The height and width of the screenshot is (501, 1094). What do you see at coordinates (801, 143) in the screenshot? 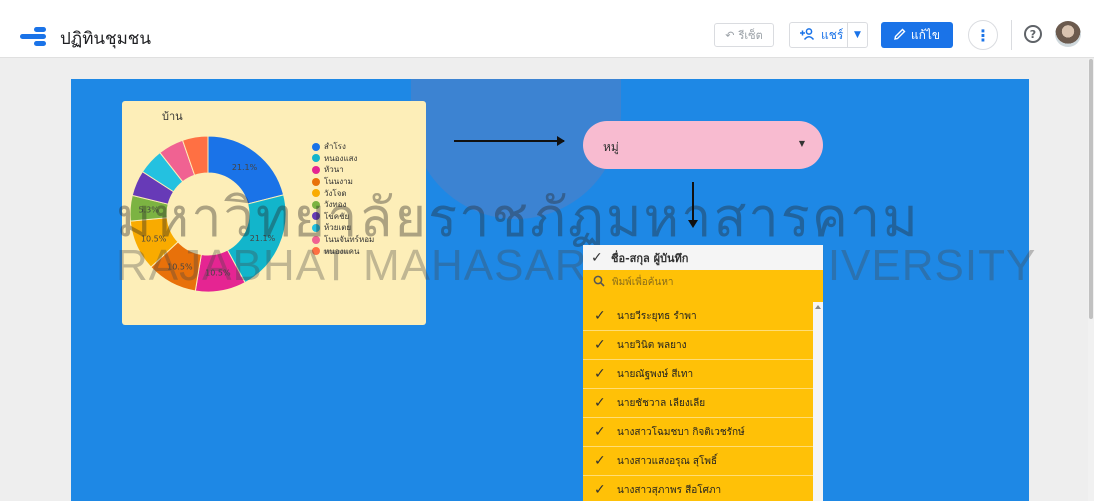
I see `dropdown-caret-icon: ▼` at bounding box center [801, 143].